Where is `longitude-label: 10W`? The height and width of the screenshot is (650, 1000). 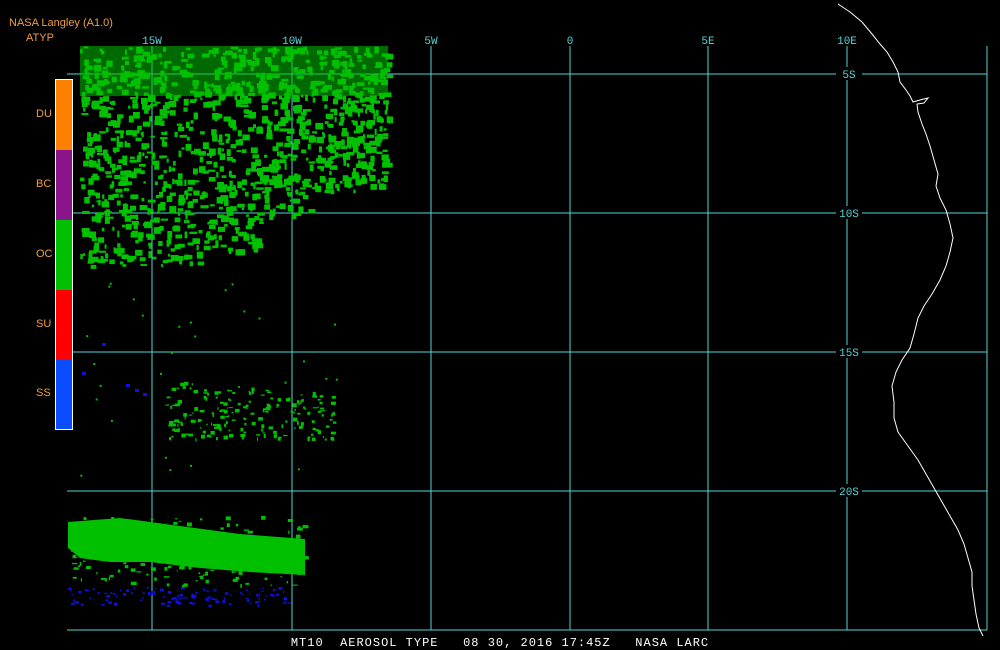
longitude-label: 10W is located at coordinates (292, 42).